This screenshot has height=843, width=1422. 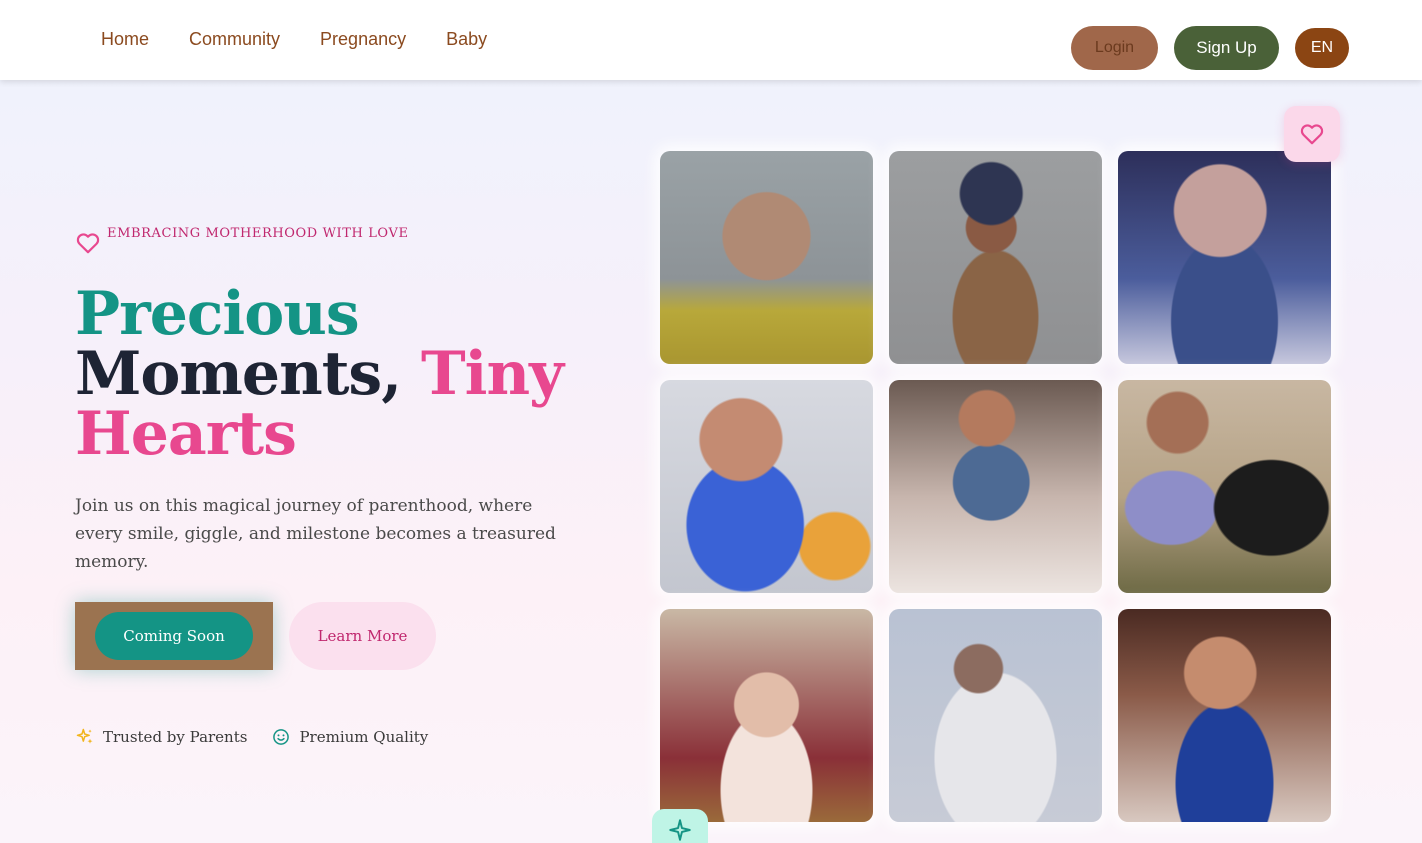 What do you see at coordinates (186, 434) in the screenshot?
I see `headline-word-hearts: Hearts` at bounding box center [186, 434].